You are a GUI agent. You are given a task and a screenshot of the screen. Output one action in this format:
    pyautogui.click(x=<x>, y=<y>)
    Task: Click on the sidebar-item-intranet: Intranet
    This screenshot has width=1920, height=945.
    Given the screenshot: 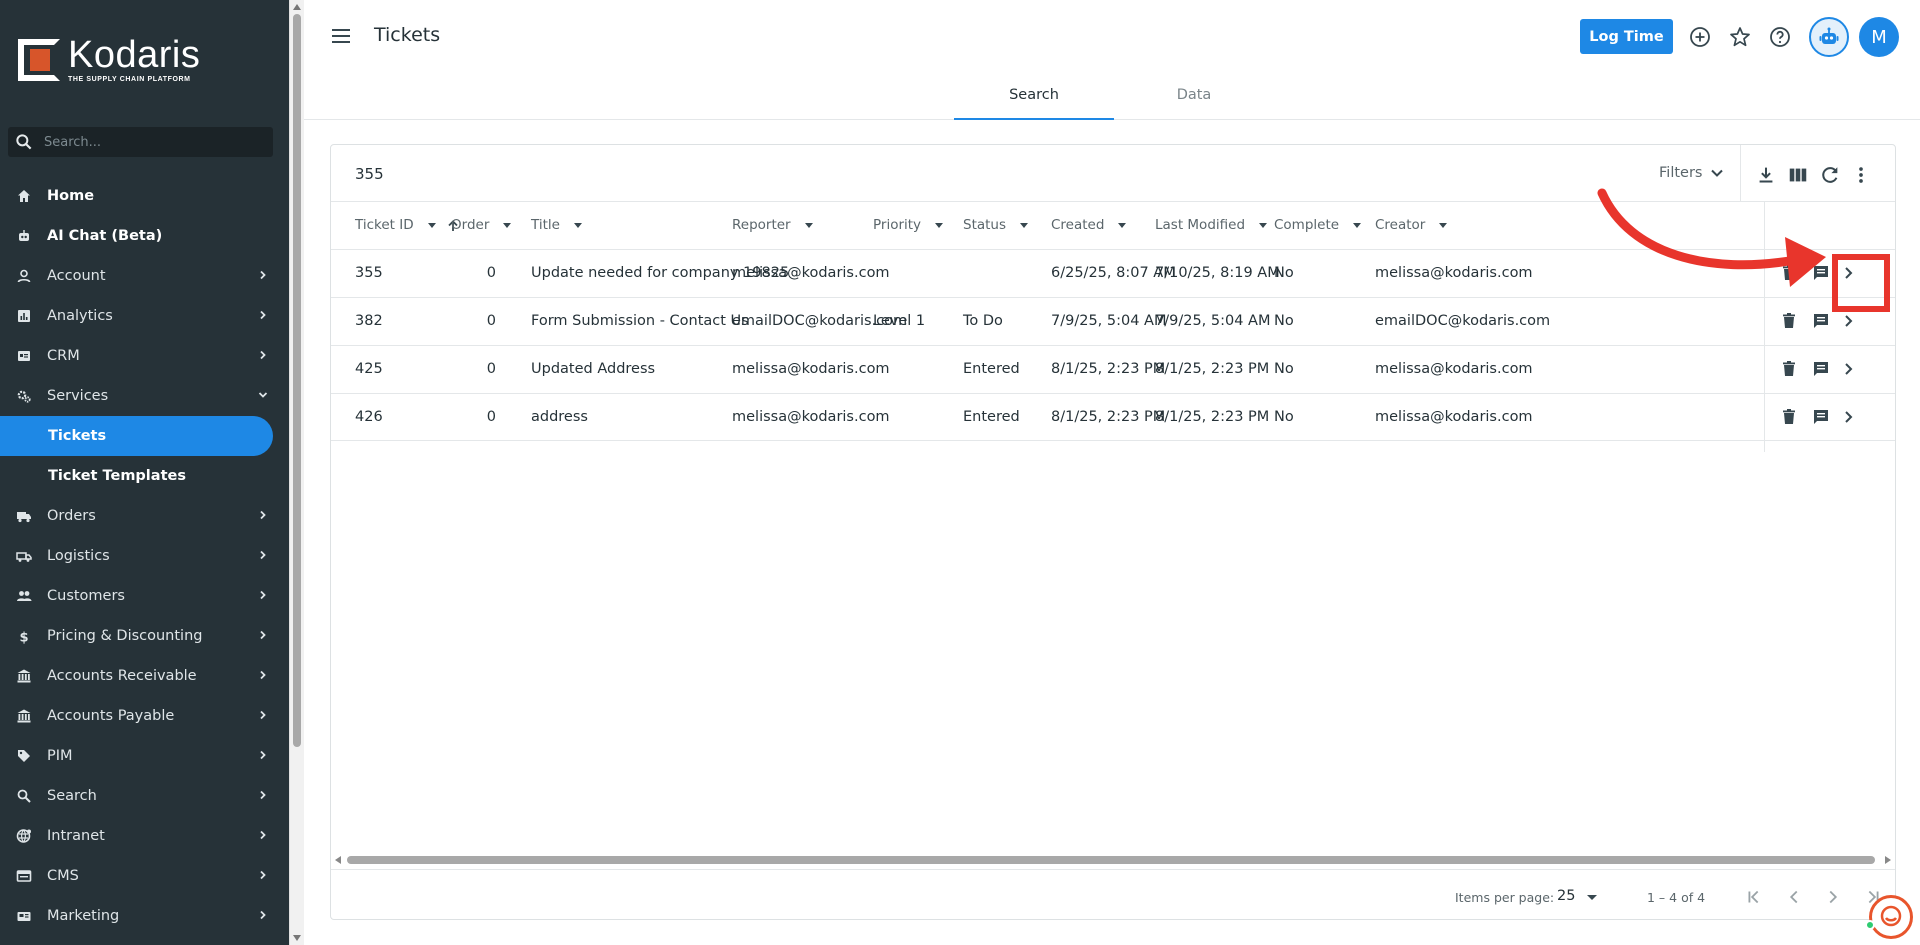 What is the action you would take?
    pyautogui.click(x=144, y=836)
    